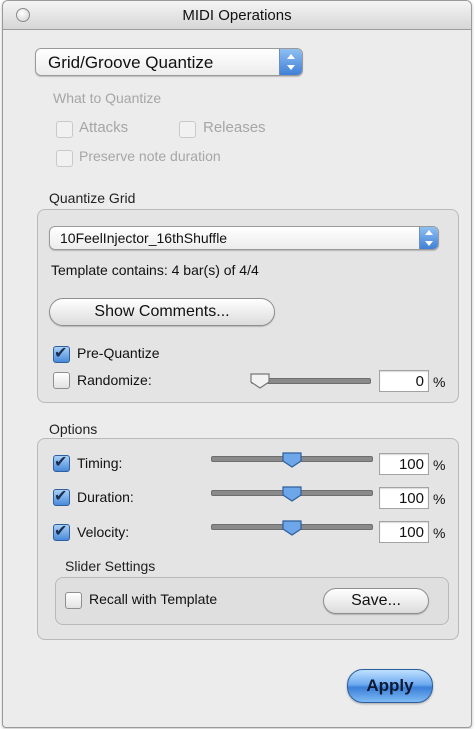 The image size is (476, 729). I want to click on options-label: Options, so click(73, 429).